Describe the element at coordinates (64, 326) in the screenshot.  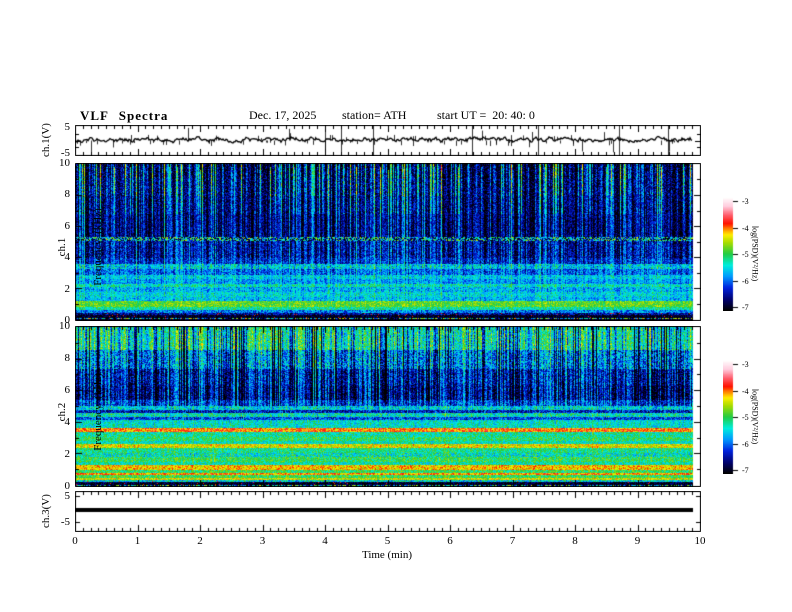
I see `freq-tick-label-ch2: 10` at that location.